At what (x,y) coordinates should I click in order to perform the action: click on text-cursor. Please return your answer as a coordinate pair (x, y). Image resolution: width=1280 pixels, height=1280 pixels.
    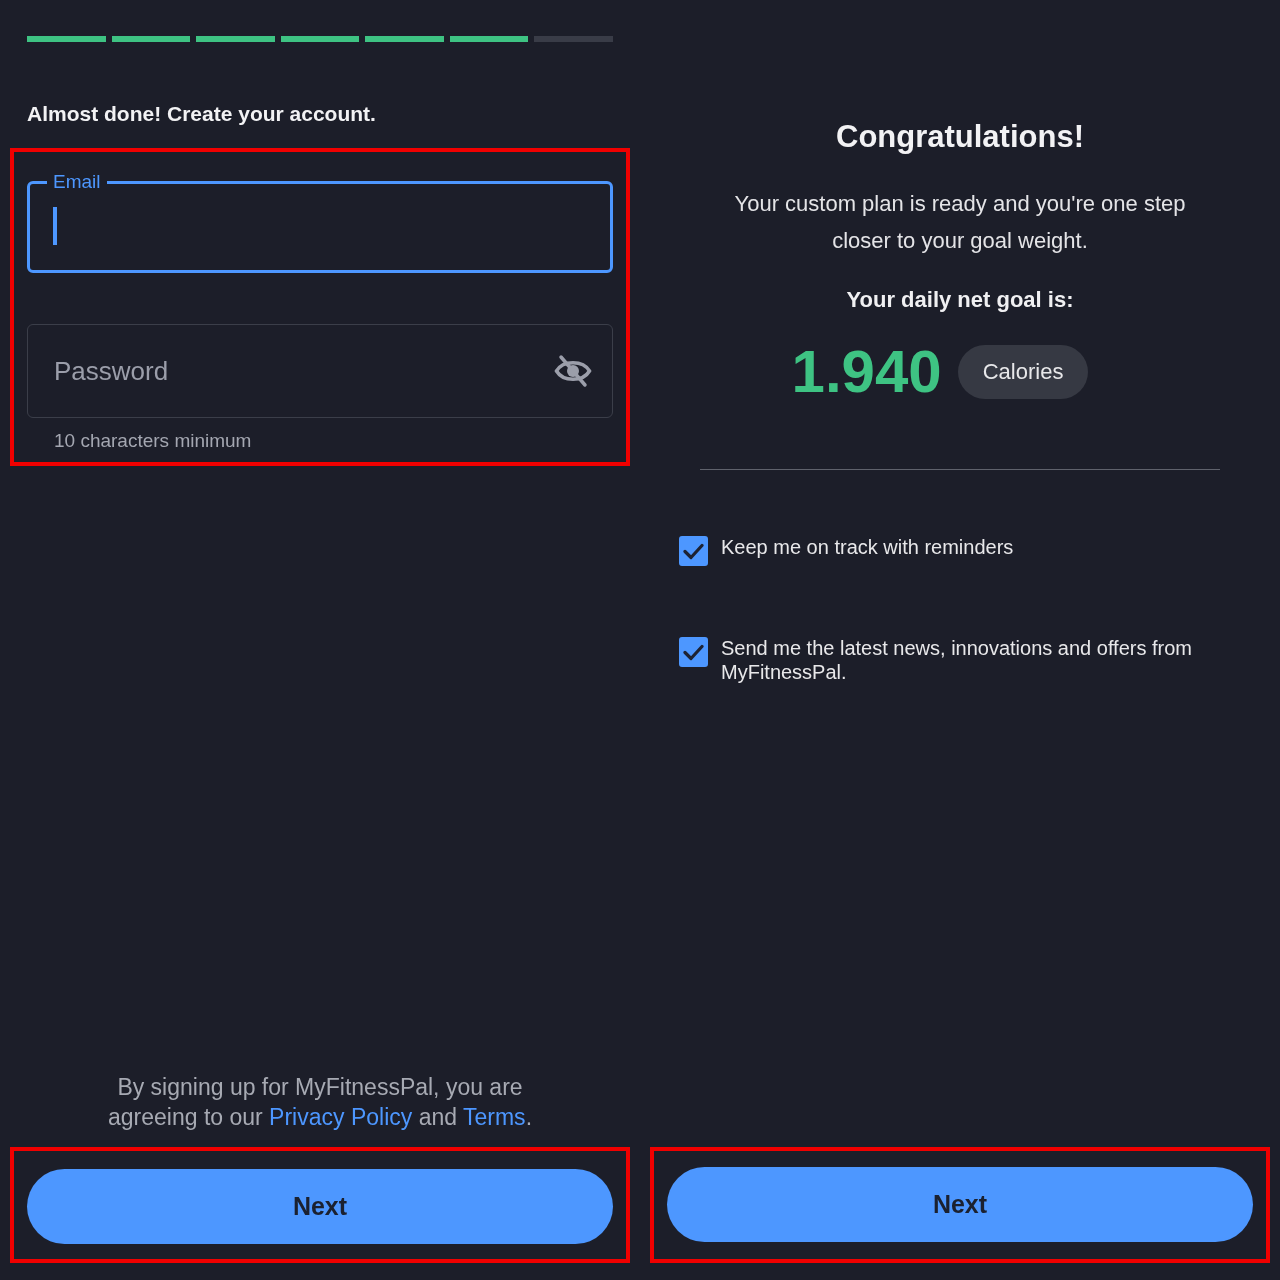
    Looking at the image, I should click on (55, 226).